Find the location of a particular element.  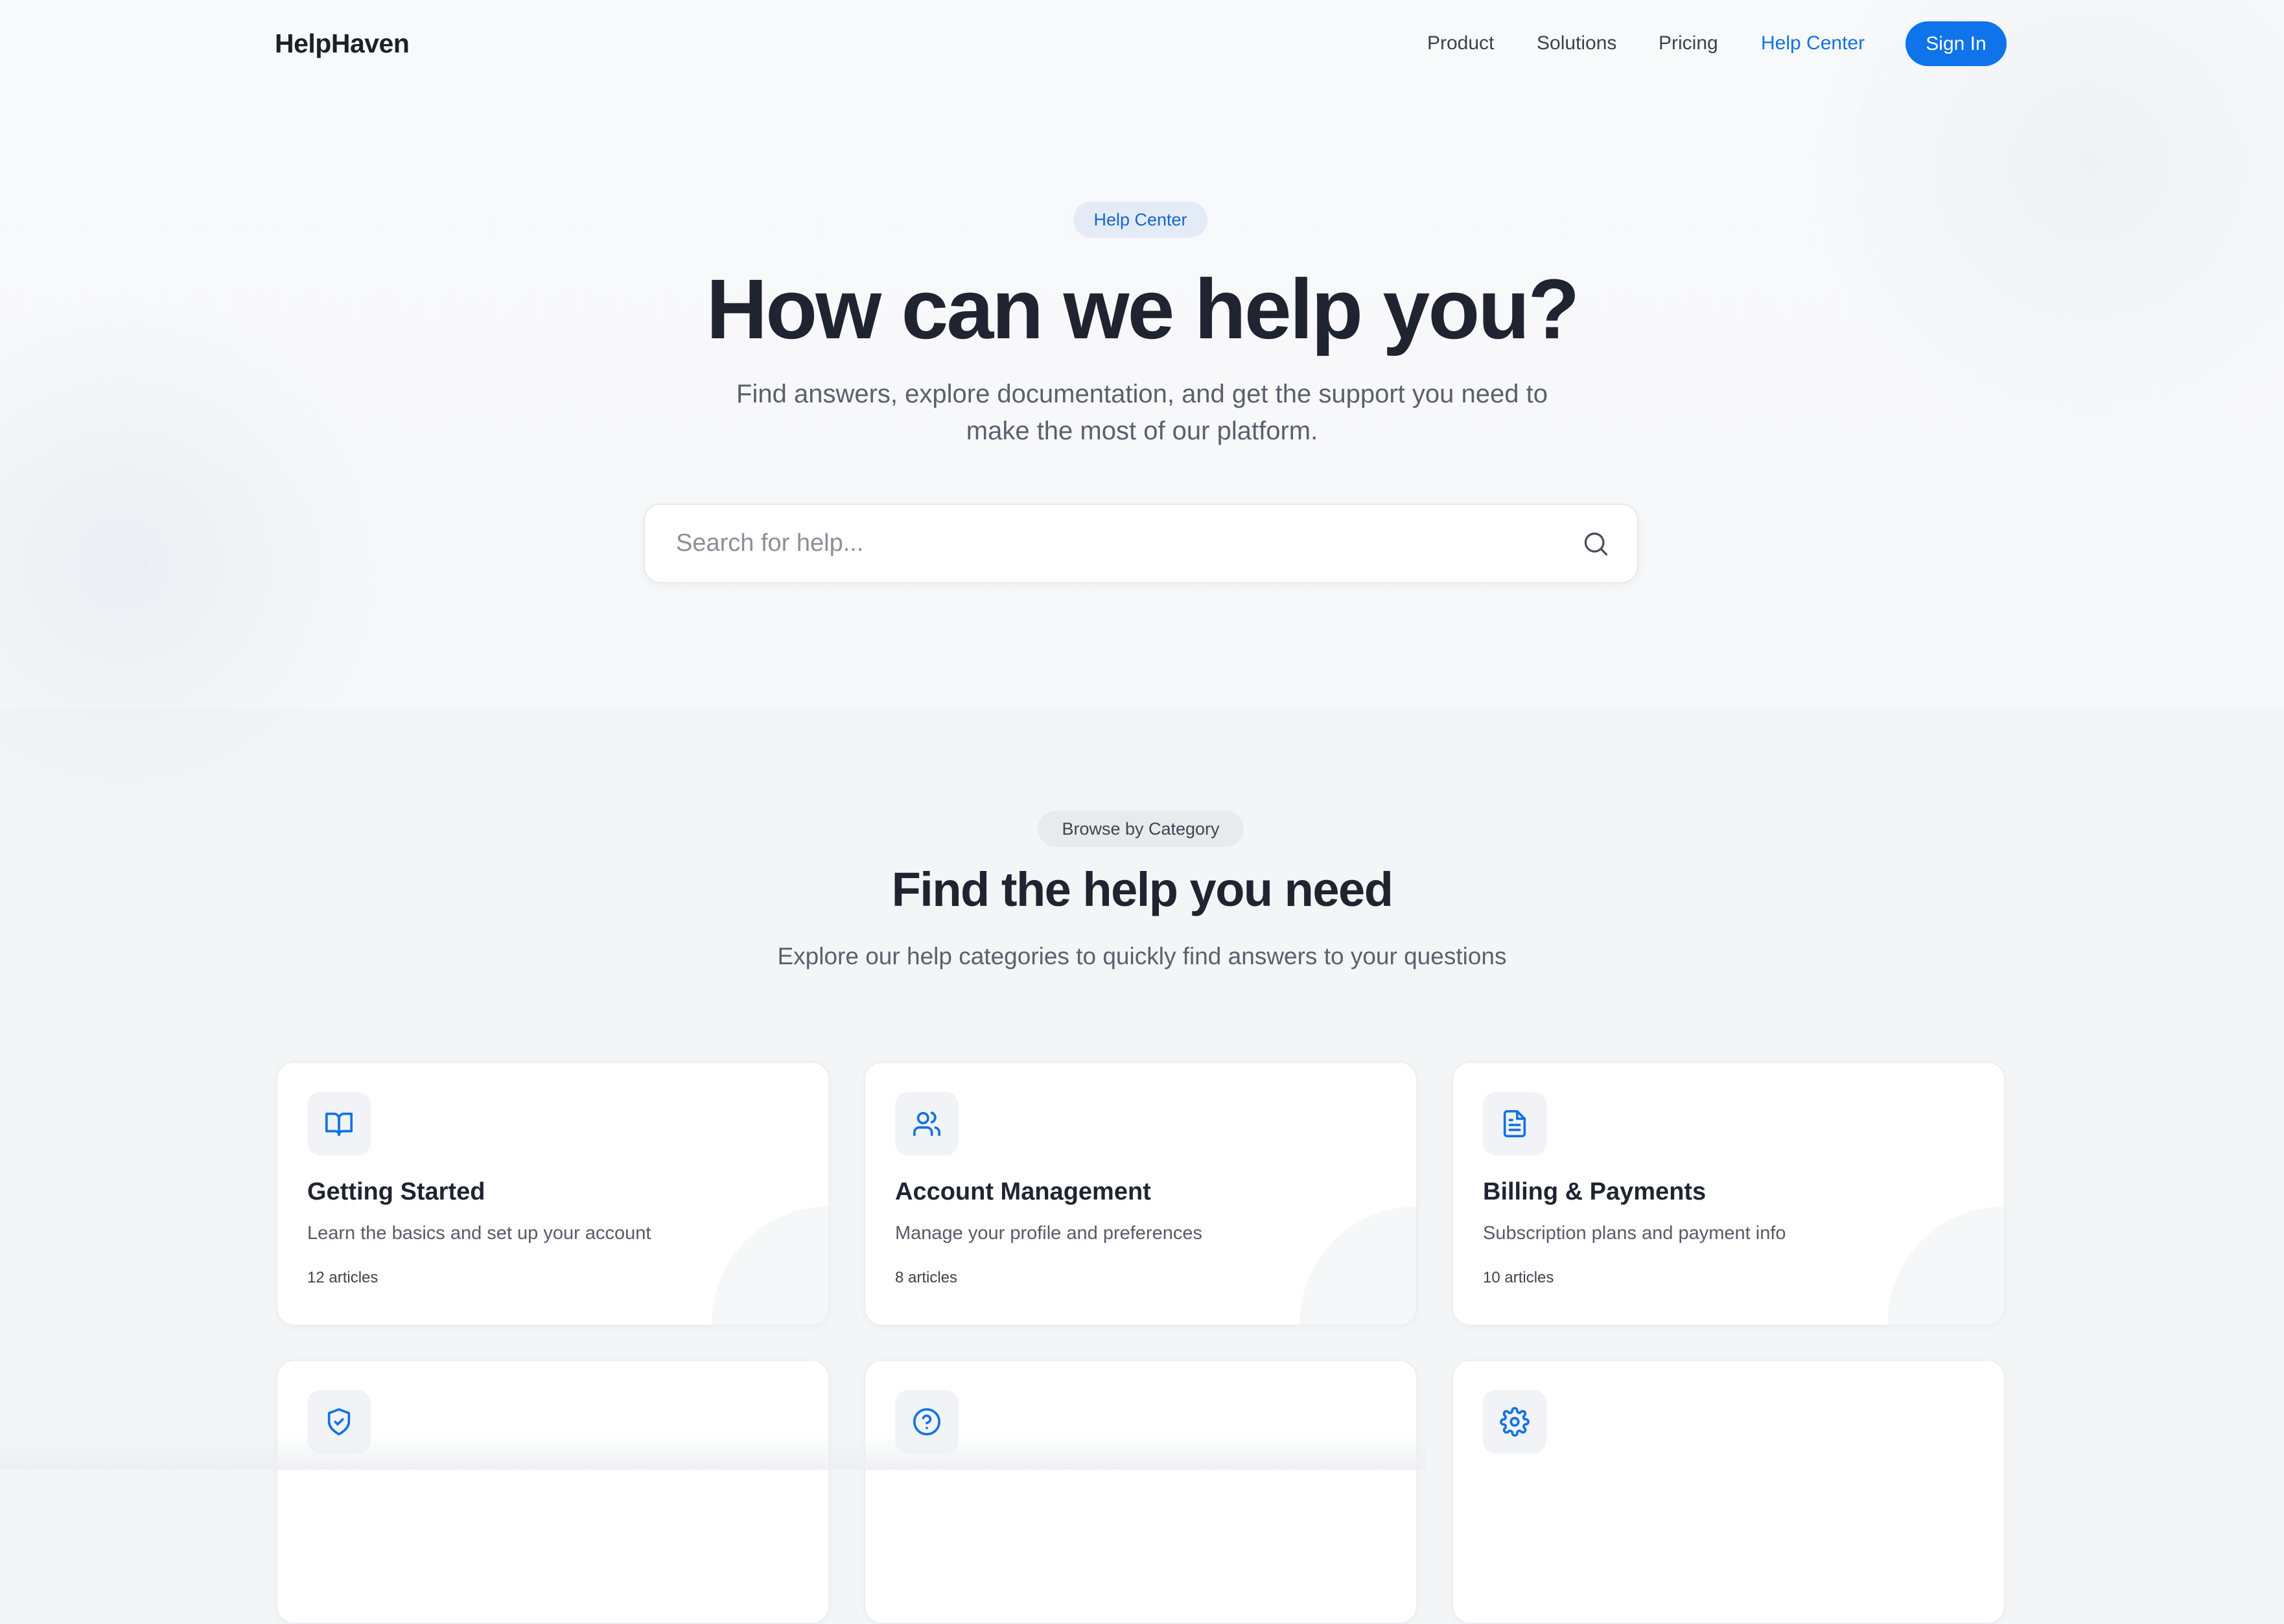

hero-subtitle-line-2: make the most of our platform. is located at coordinates (1142, 431).